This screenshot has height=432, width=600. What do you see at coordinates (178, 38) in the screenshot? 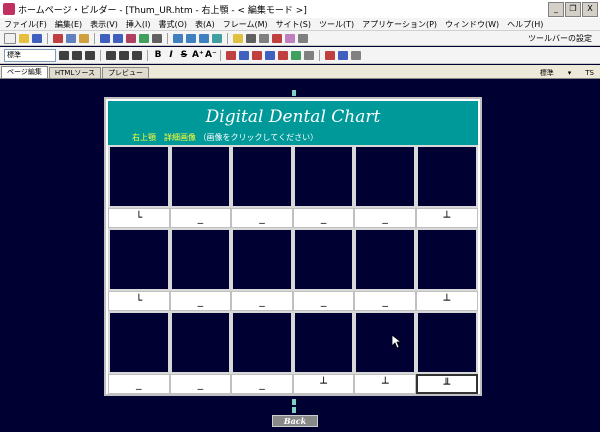
I see `frame-icon` at bounding box center [178, 38].